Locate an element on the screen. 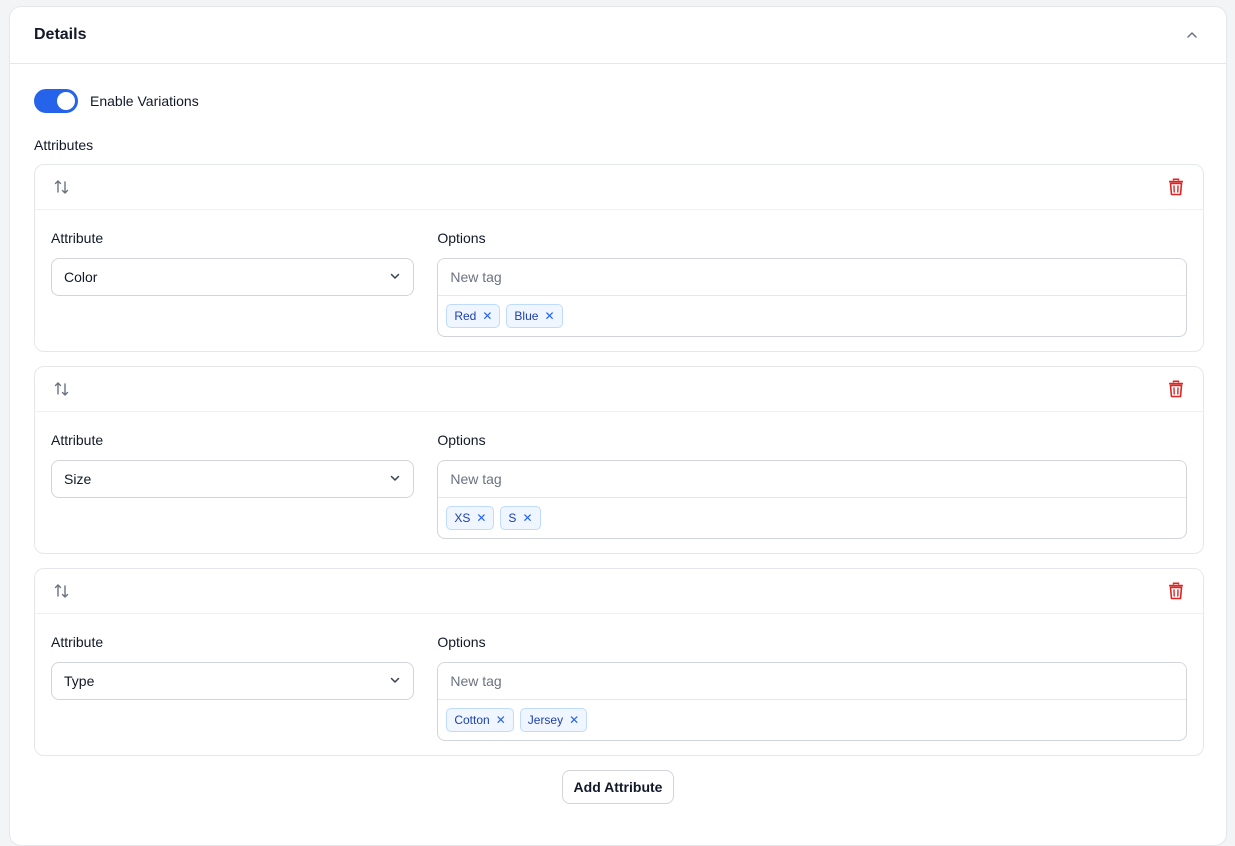 Image resolution: width=1235 pixels, height=846 pixels. attribute-select: Color is located at coordinates (233, 277).